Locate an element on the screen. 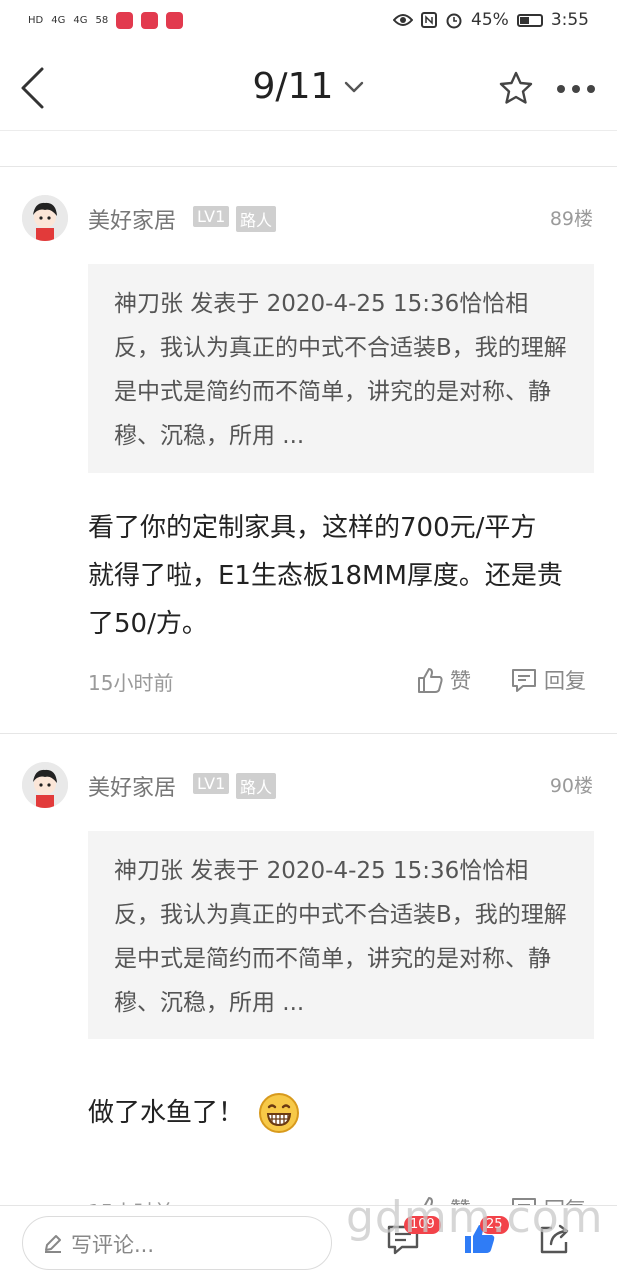  floor-number: 89楼 is located at coordinates (571, 219).